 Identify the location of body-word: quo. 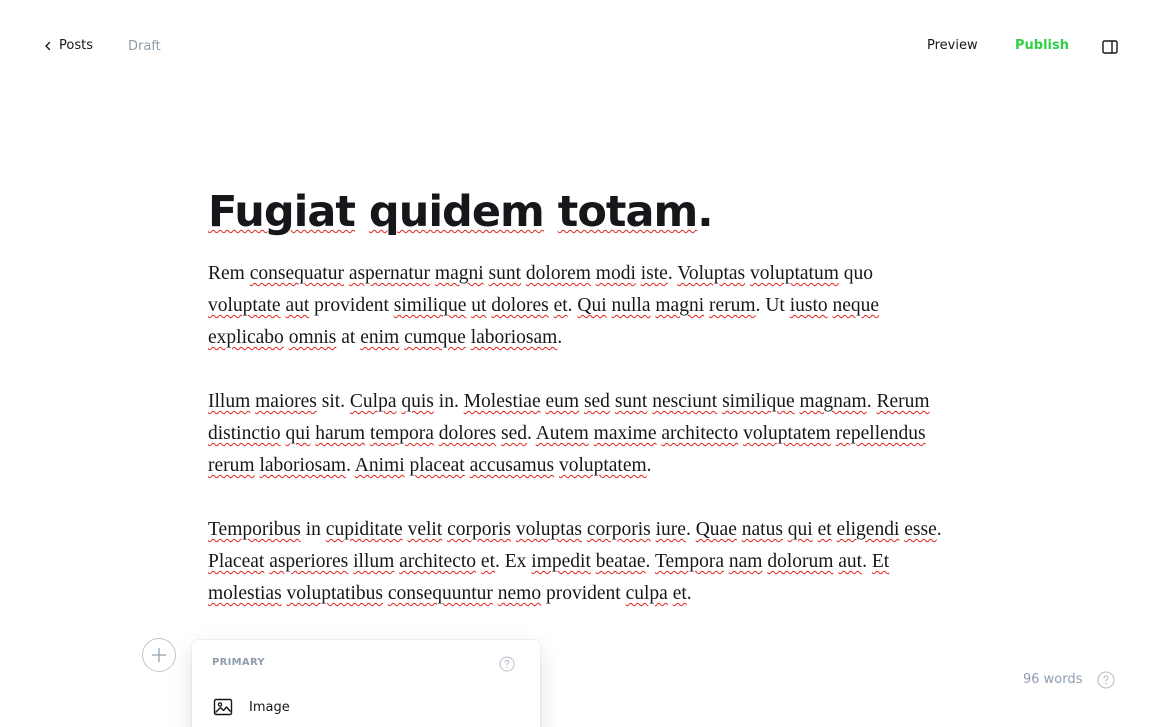
(858, 273).